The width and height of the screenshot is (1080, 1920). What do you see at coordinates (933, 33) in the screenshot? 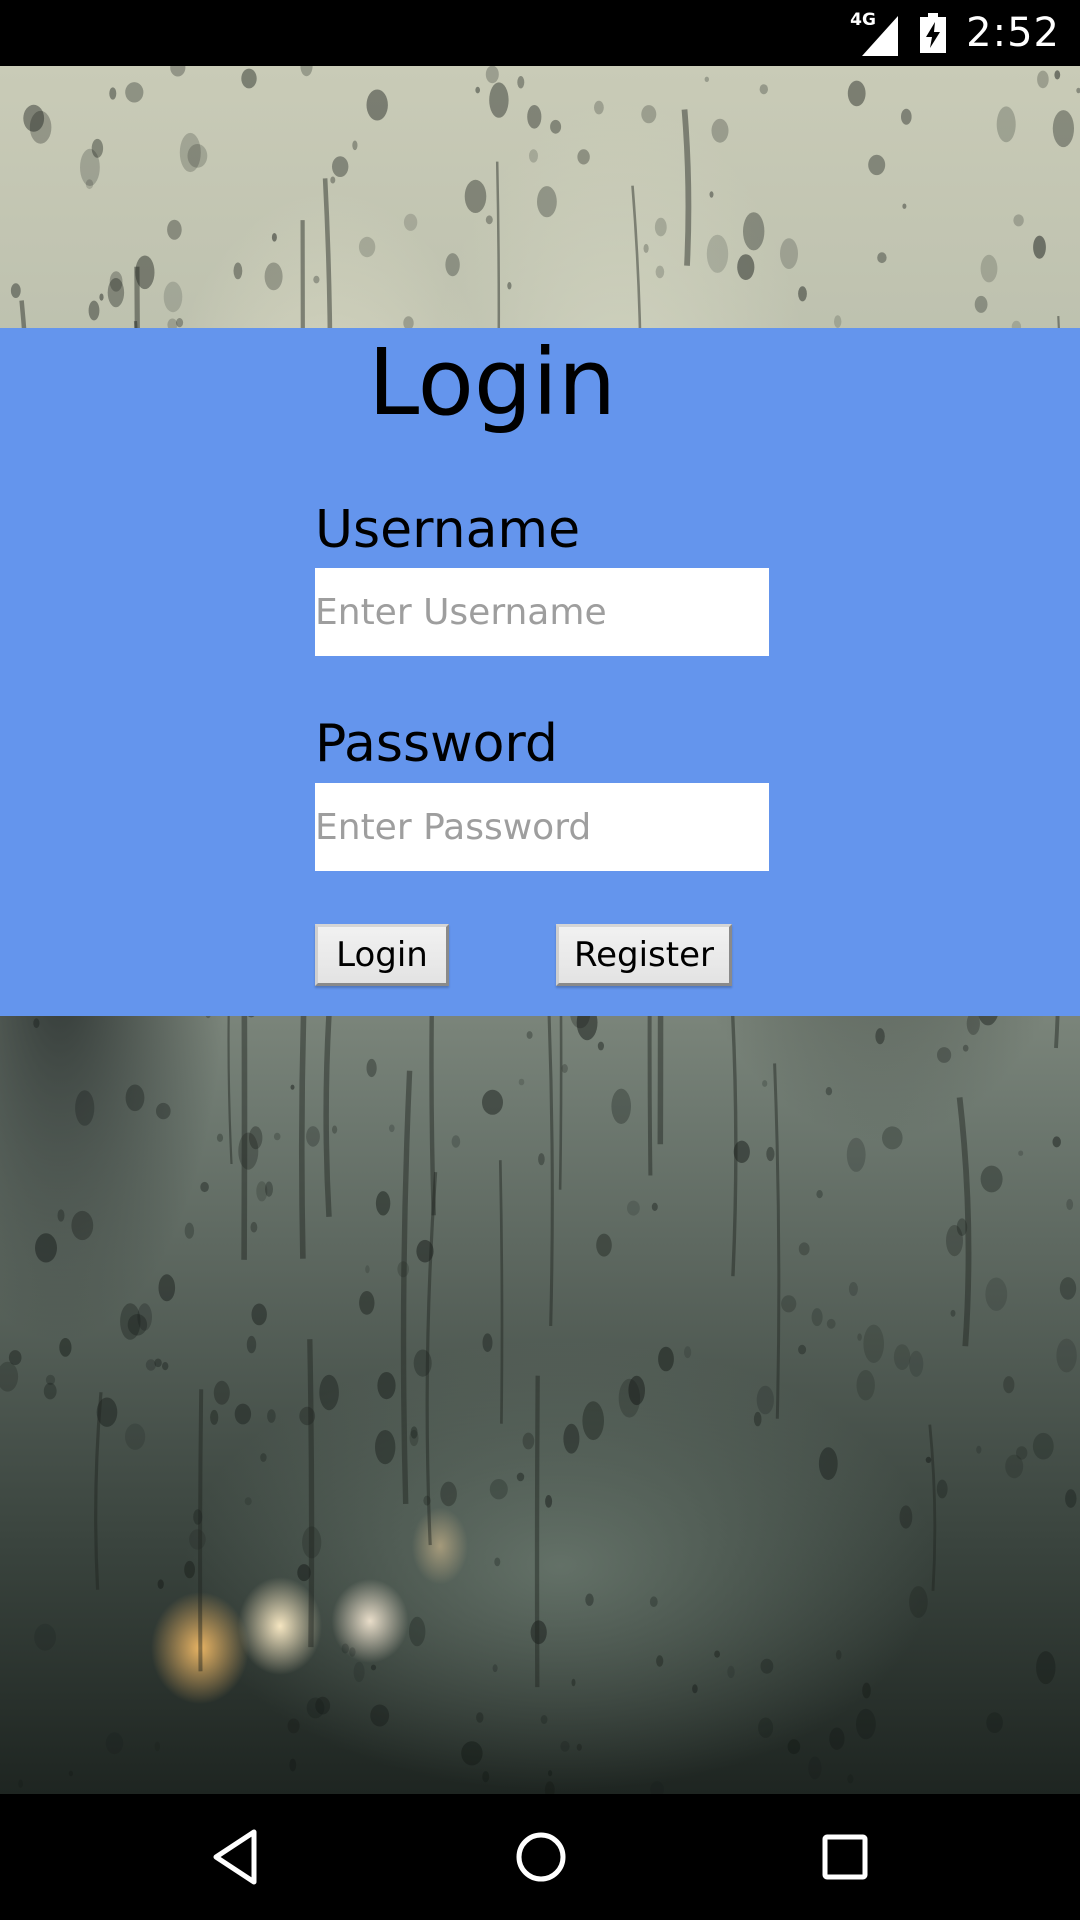
I see `battery-charging-icon` at bounding box center [933, 33].